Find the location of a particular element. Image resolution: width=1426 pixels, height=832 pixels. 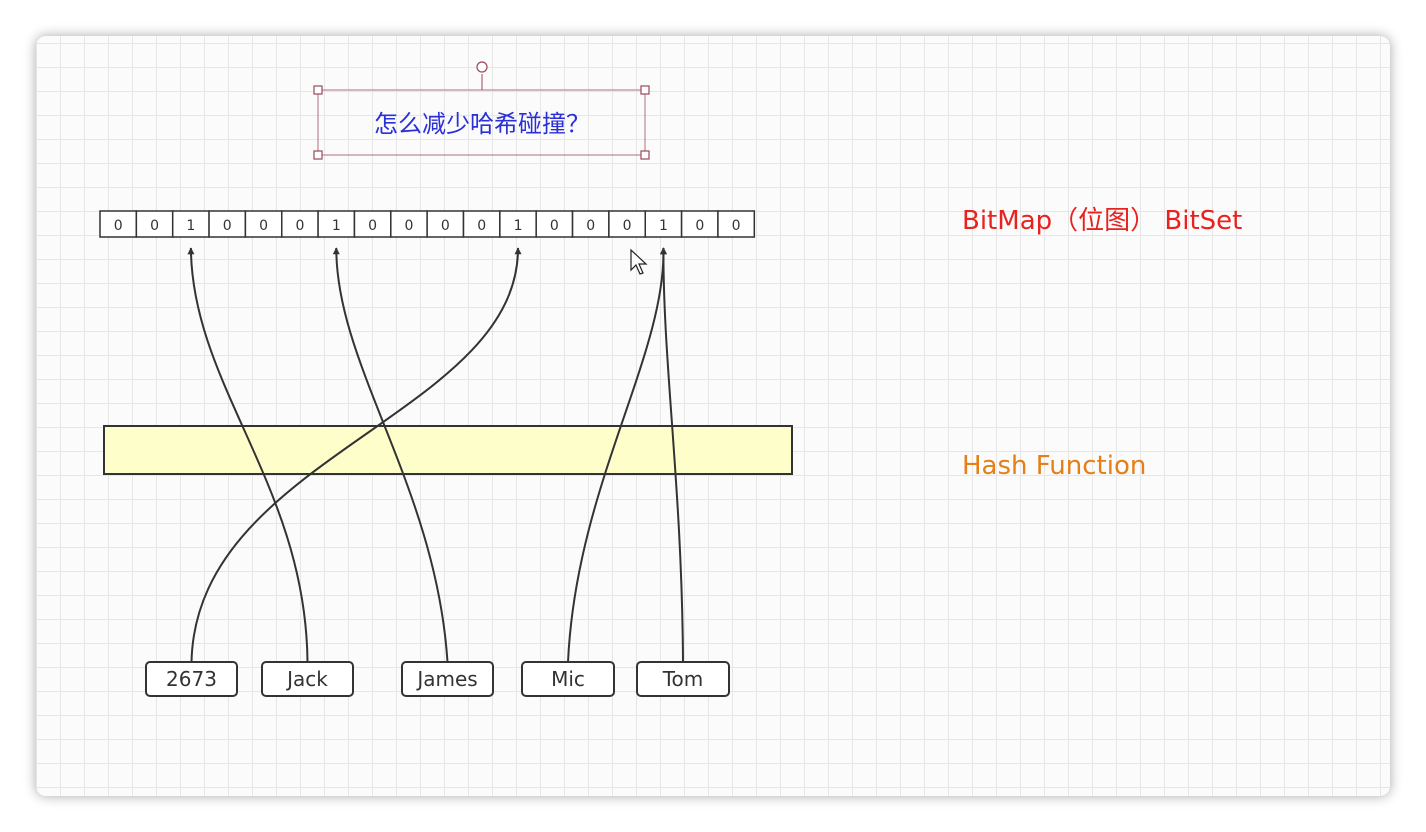

rotate-handle is located at coordinates (482, 67).